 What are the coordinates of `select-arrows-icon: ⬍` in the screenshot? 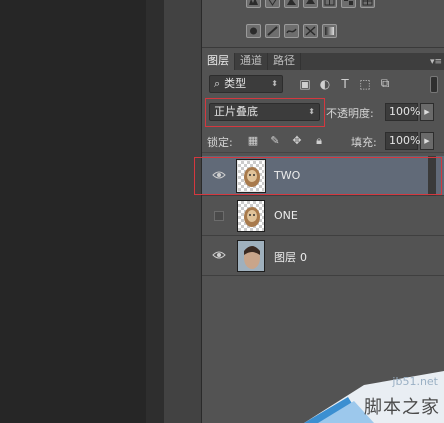 It's located at (274, 83).